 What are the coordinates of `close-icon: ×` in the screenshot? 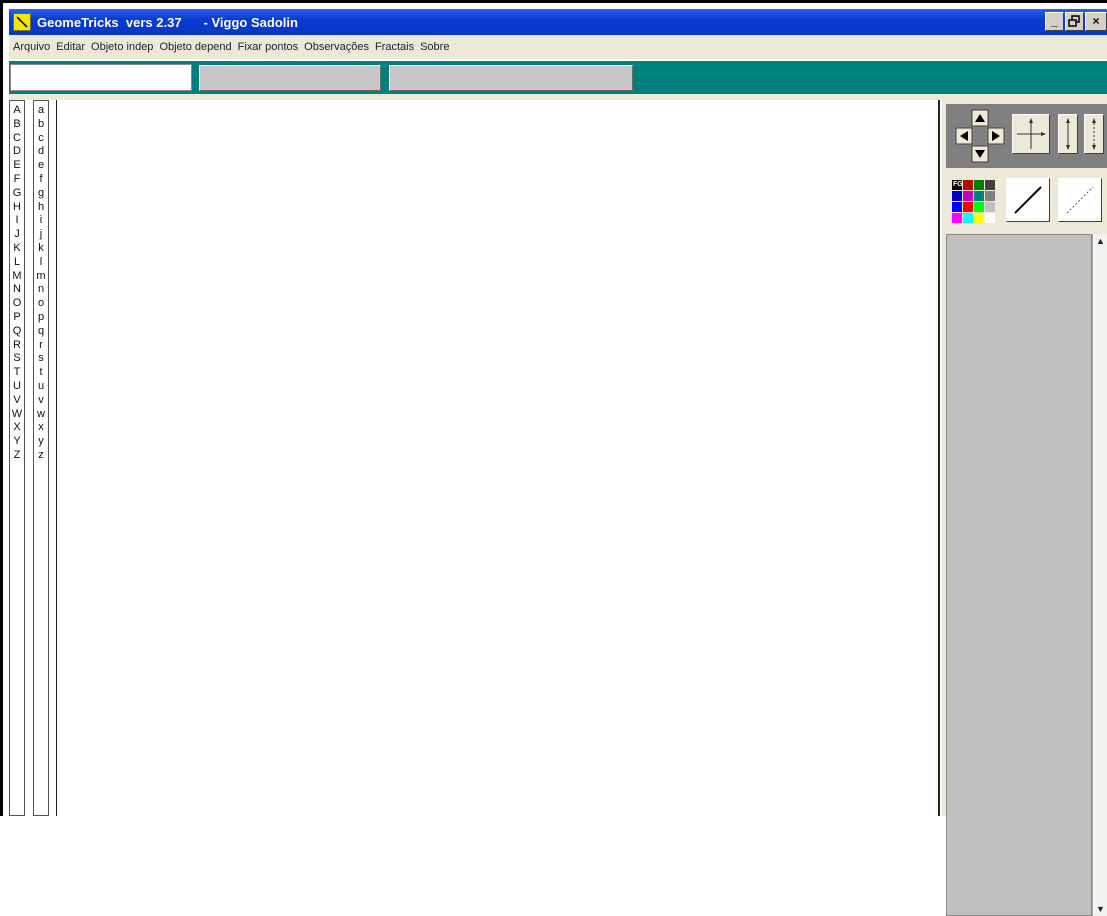 It's located at (1096, 21).